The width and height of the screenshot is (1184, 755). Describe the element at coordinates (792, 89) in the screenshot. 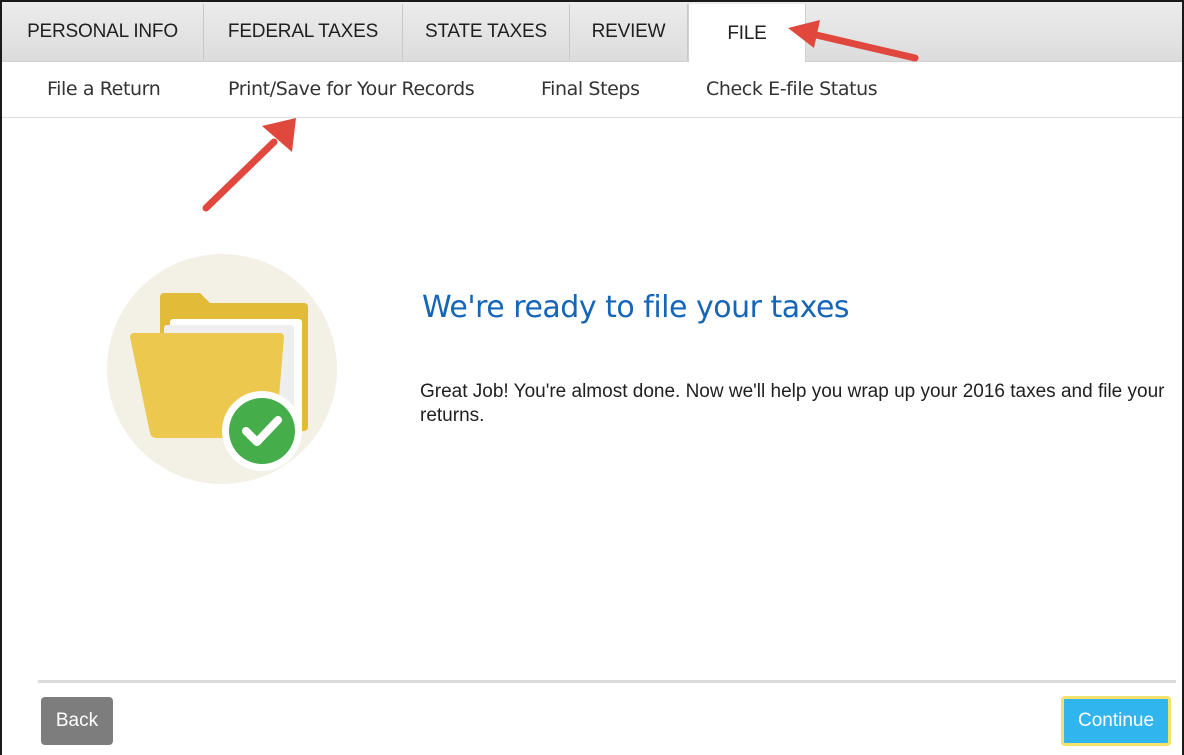

I see `subnav-check-efile-status: Check E-file Status` at that location.